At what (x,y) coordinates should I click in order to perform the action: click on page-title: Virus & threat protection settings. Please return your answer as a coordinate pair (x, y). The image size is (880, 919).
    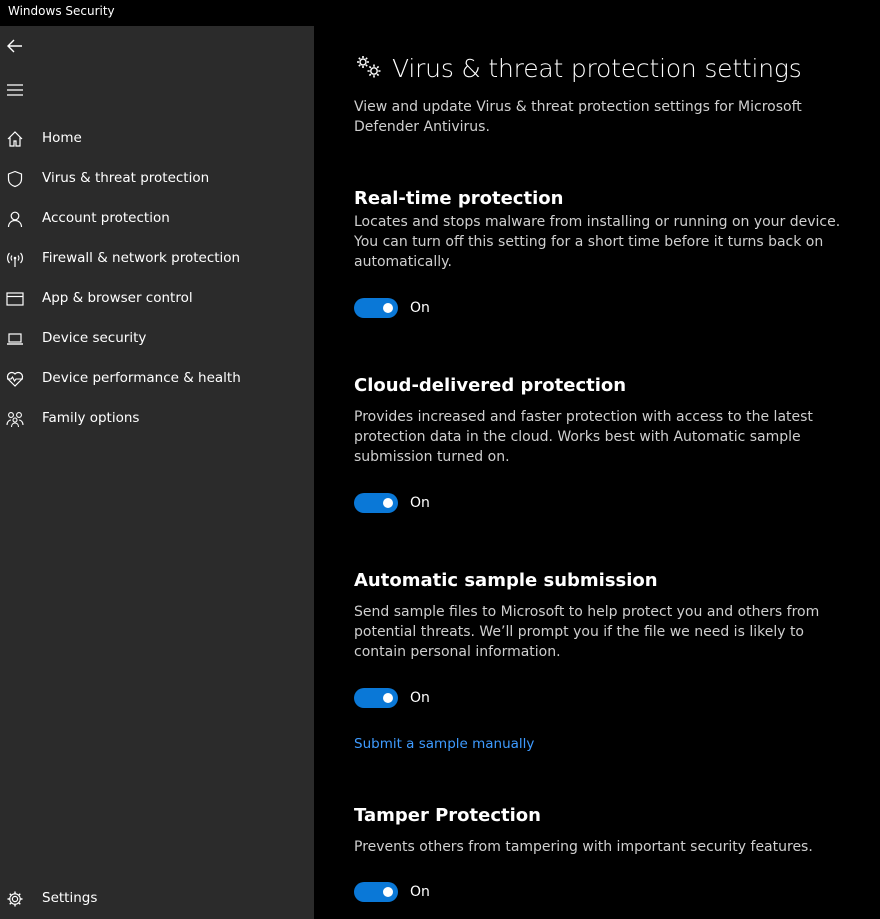
    Looking at the image, I should click on (597, 68).